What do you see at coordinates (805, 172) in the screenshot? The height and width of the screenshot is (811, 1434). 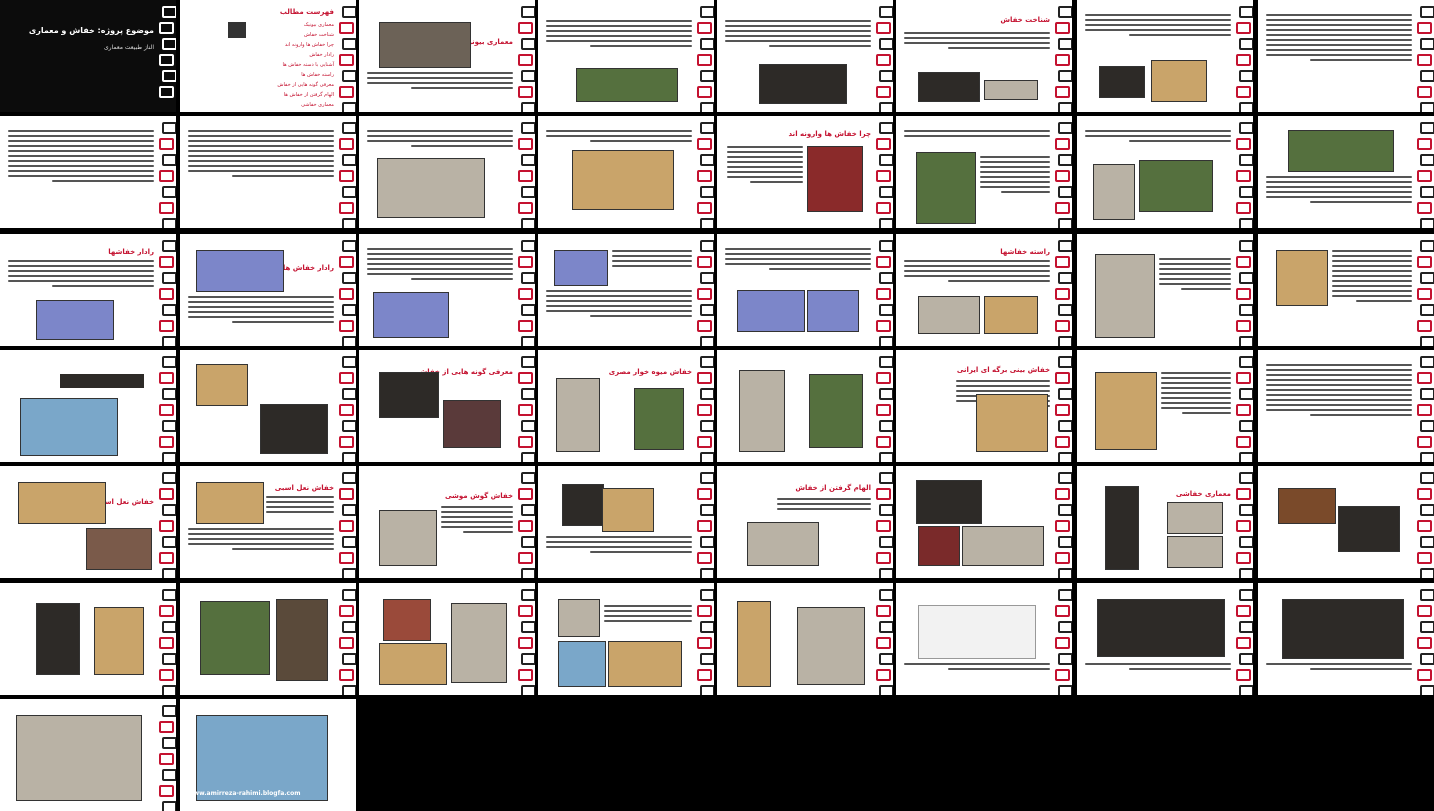 I see `slide-13: چرا خفاش ها وارونه اند` at bounding box center [805, 172].